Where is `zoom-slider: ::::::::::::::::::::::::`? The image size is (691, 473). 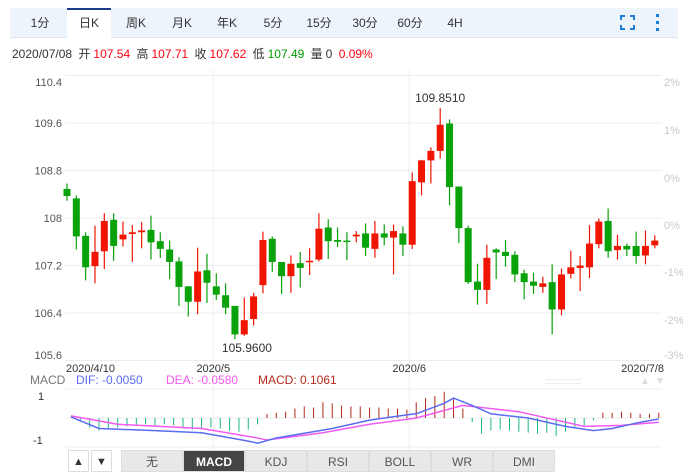 zoom-slider: :::::::::::::::::::::::: is located at coordinates (564, 381).